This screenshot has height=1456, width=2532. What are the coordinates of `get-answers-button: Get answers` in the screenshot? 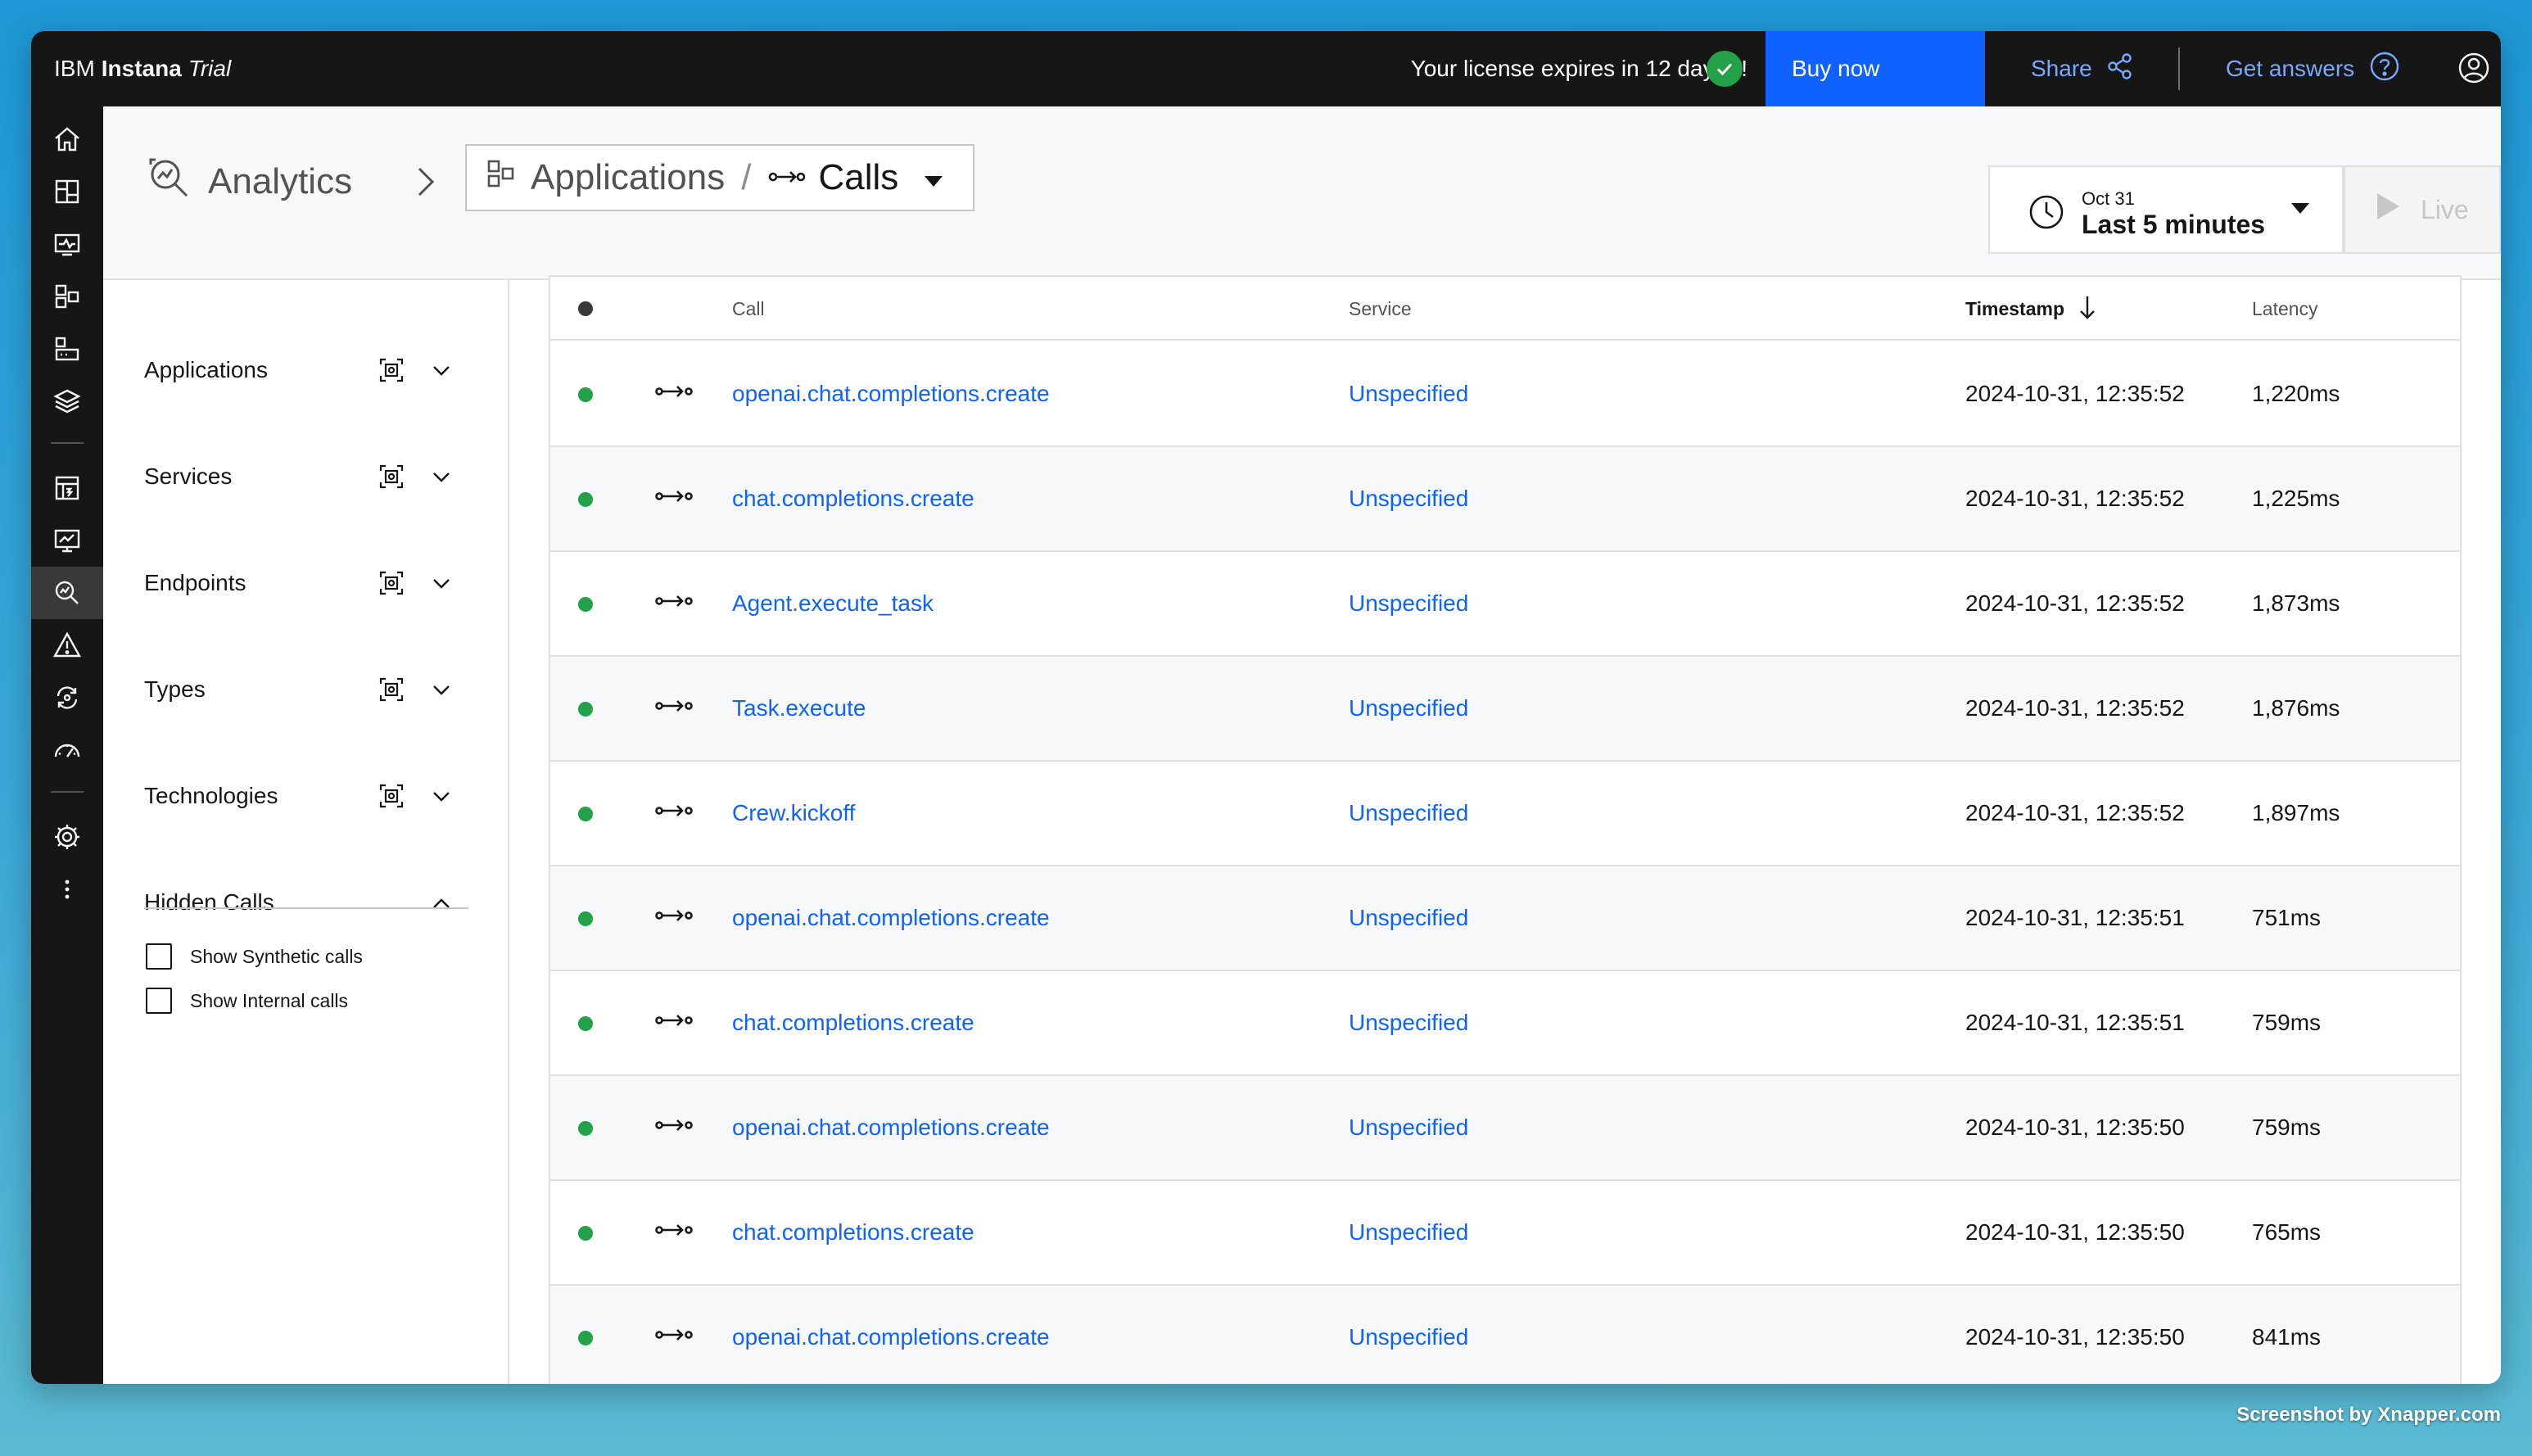 It's located at (2313, 68).